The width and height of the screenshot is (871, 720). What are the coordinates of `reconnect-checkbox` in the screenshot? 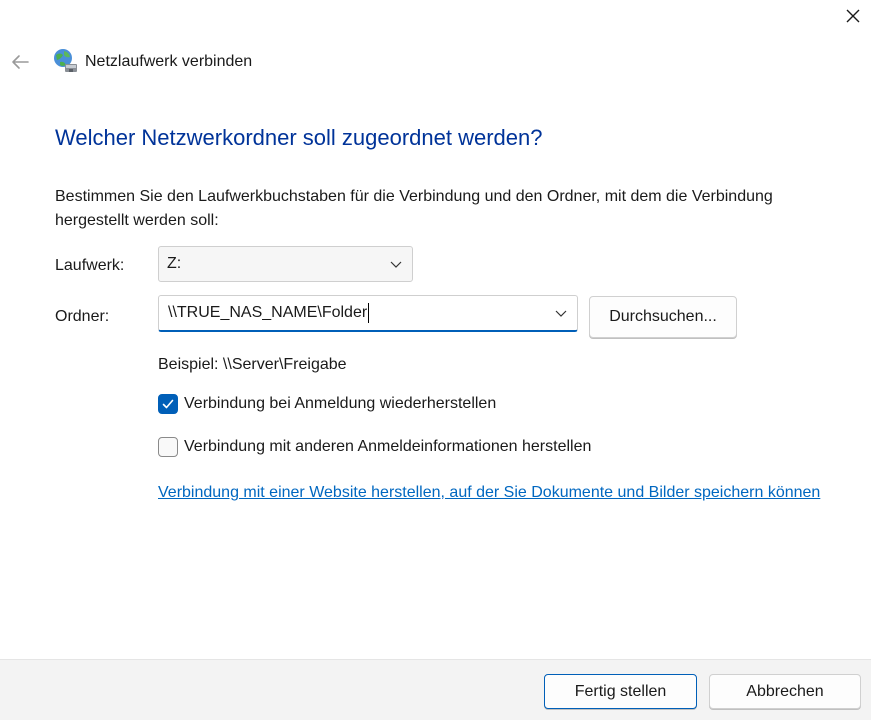 It's located at (168, 404).